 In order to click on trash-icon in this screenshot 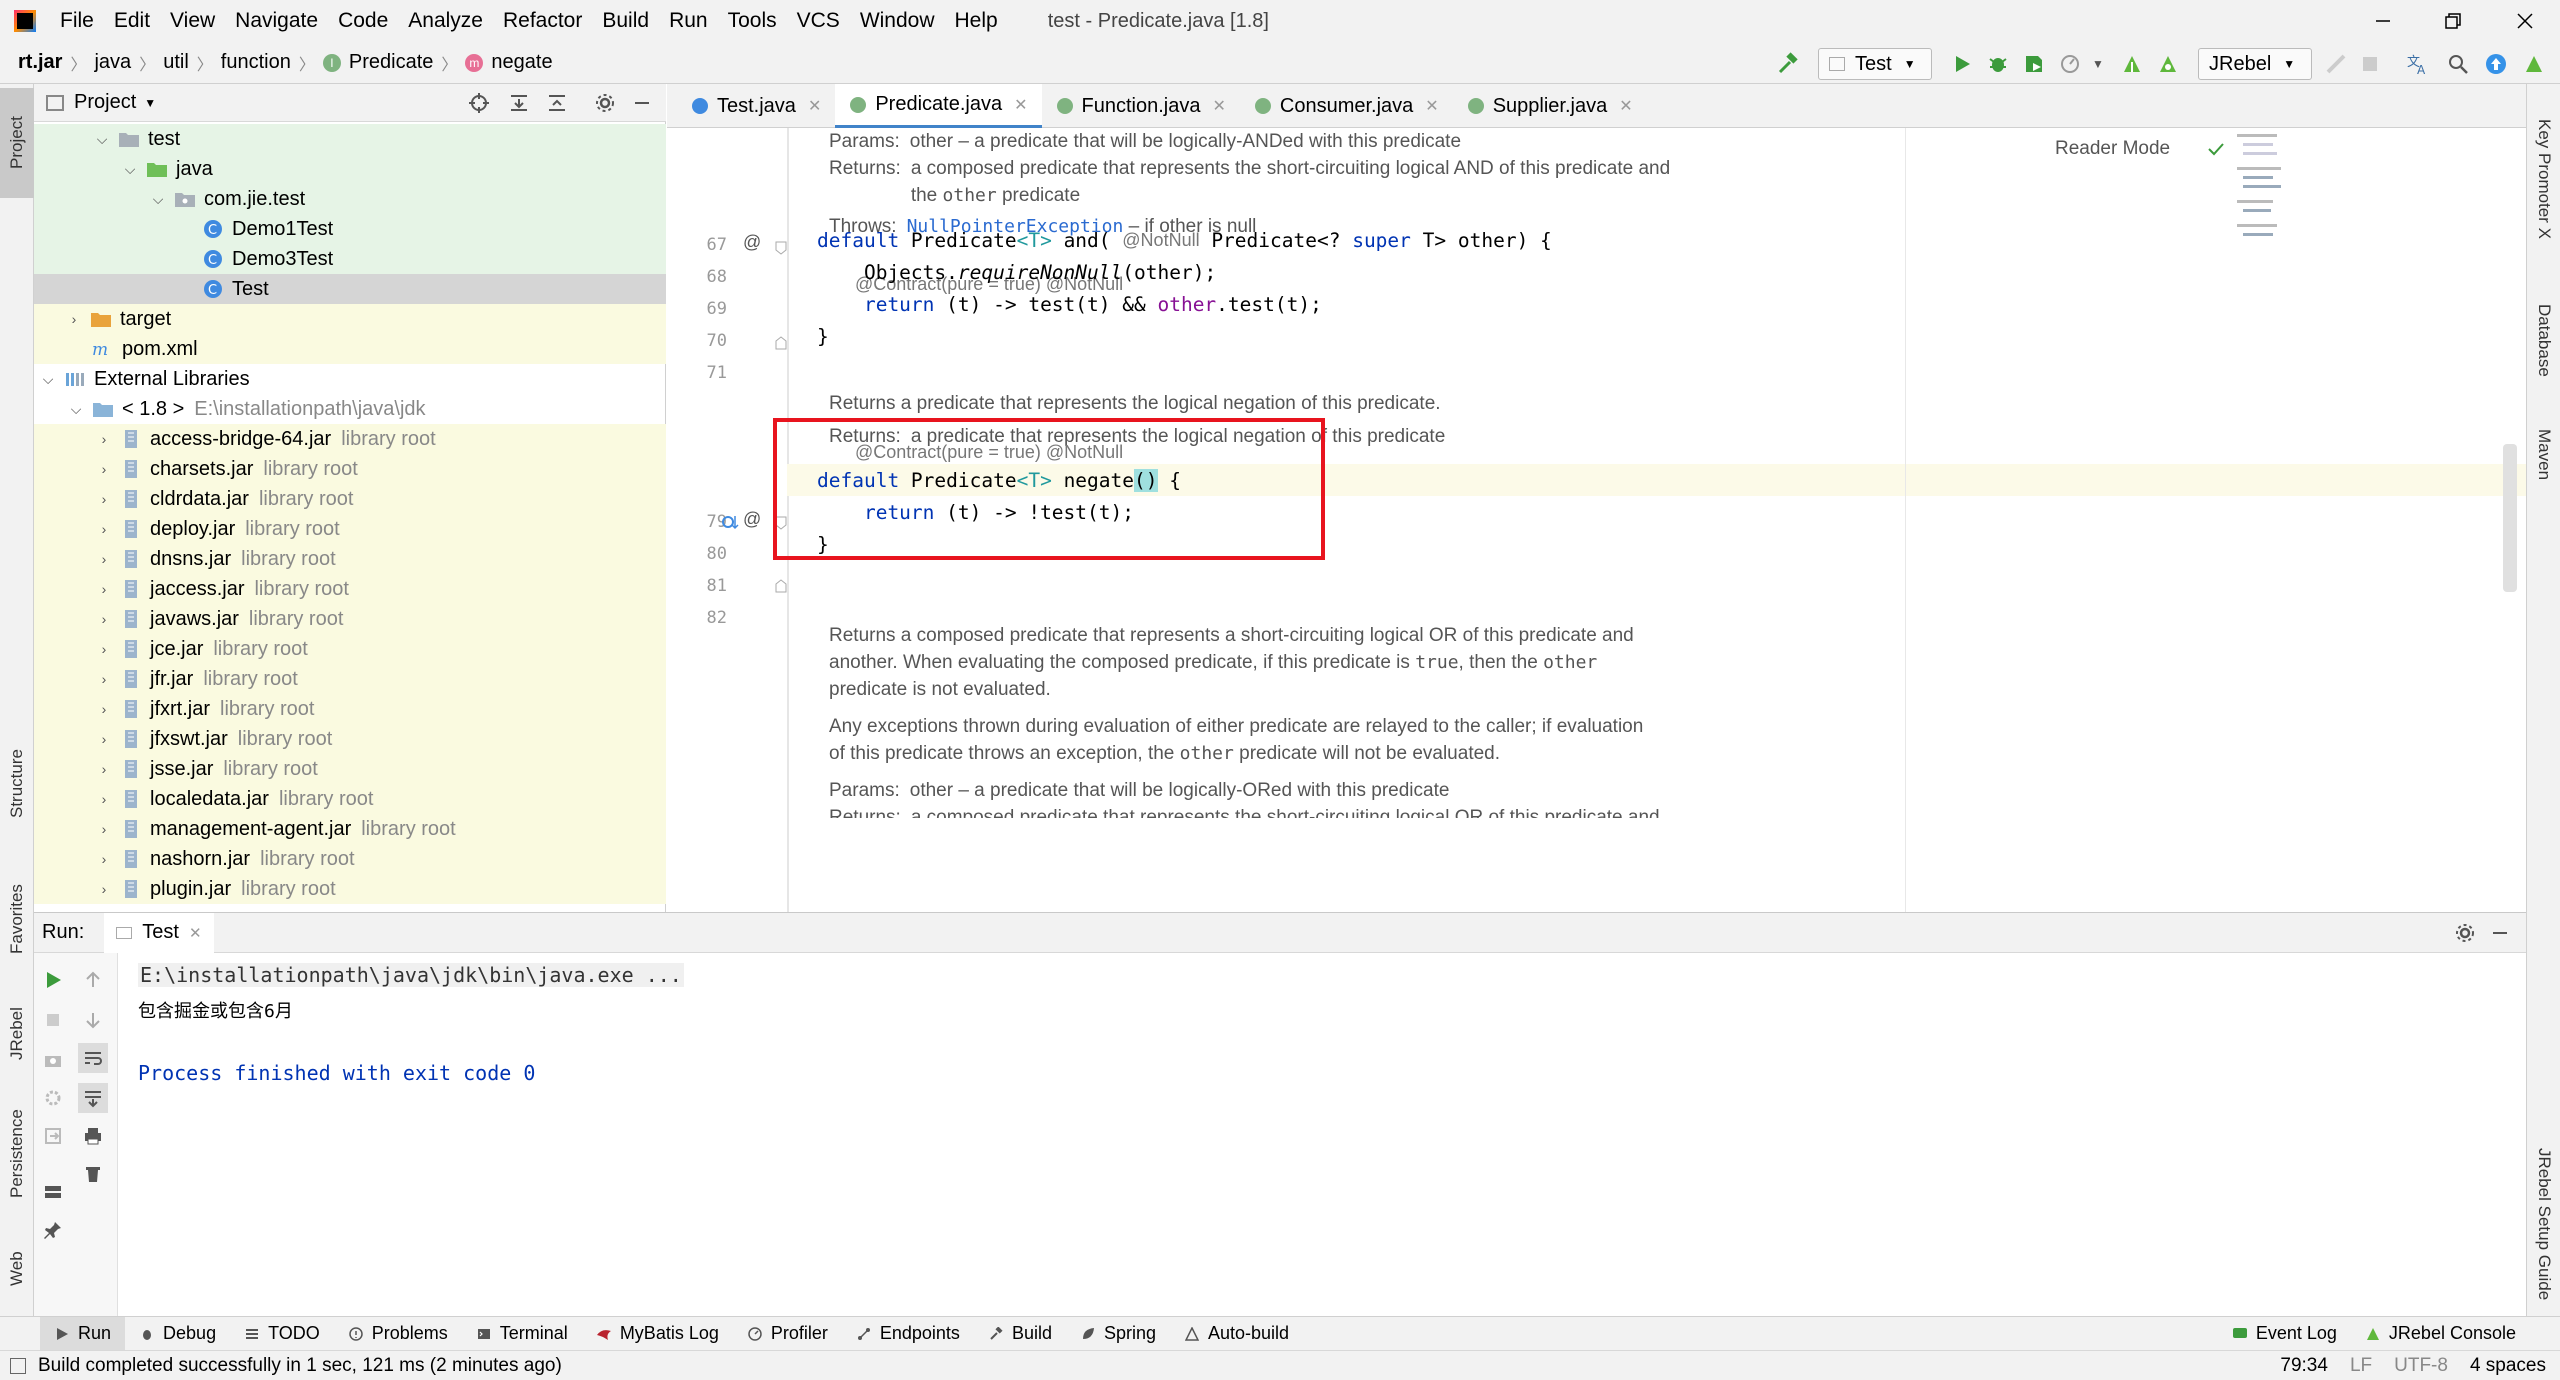, I will do `click(93, 1174)`.